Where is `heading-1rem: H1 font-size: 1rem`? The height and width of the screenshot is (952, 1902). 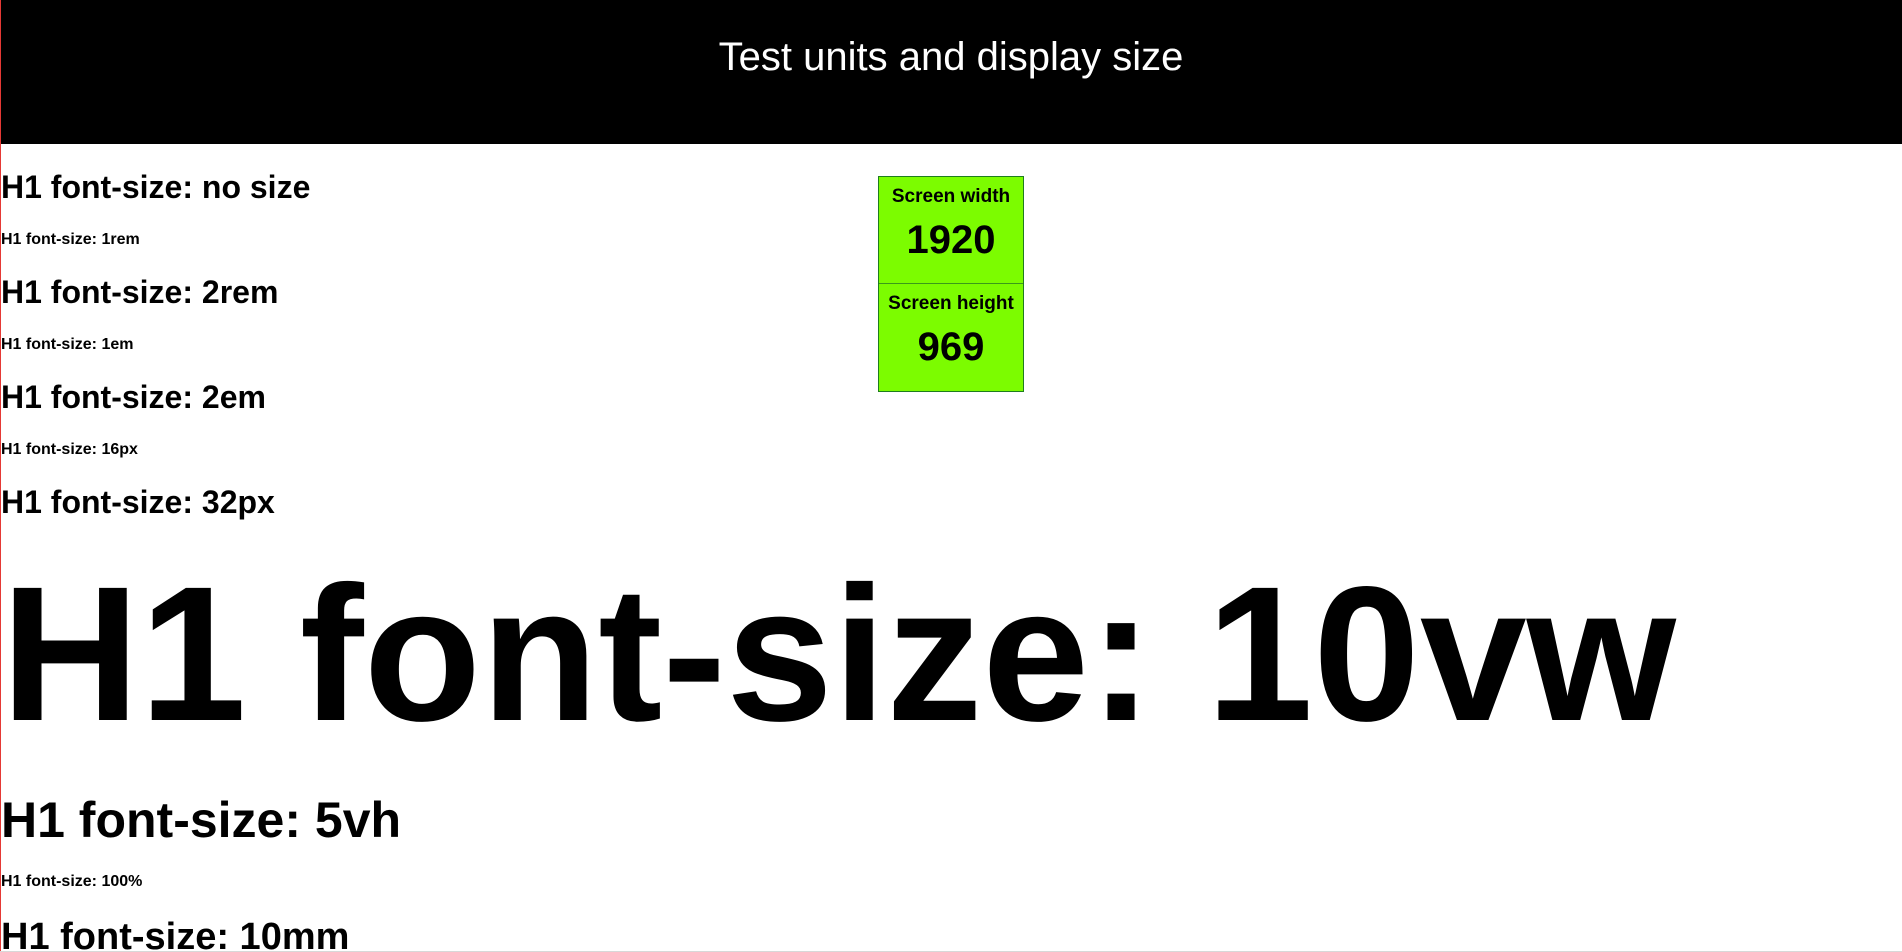 heading-1rem: H1 font-size: 1rem is located at coordinates (70, 239).